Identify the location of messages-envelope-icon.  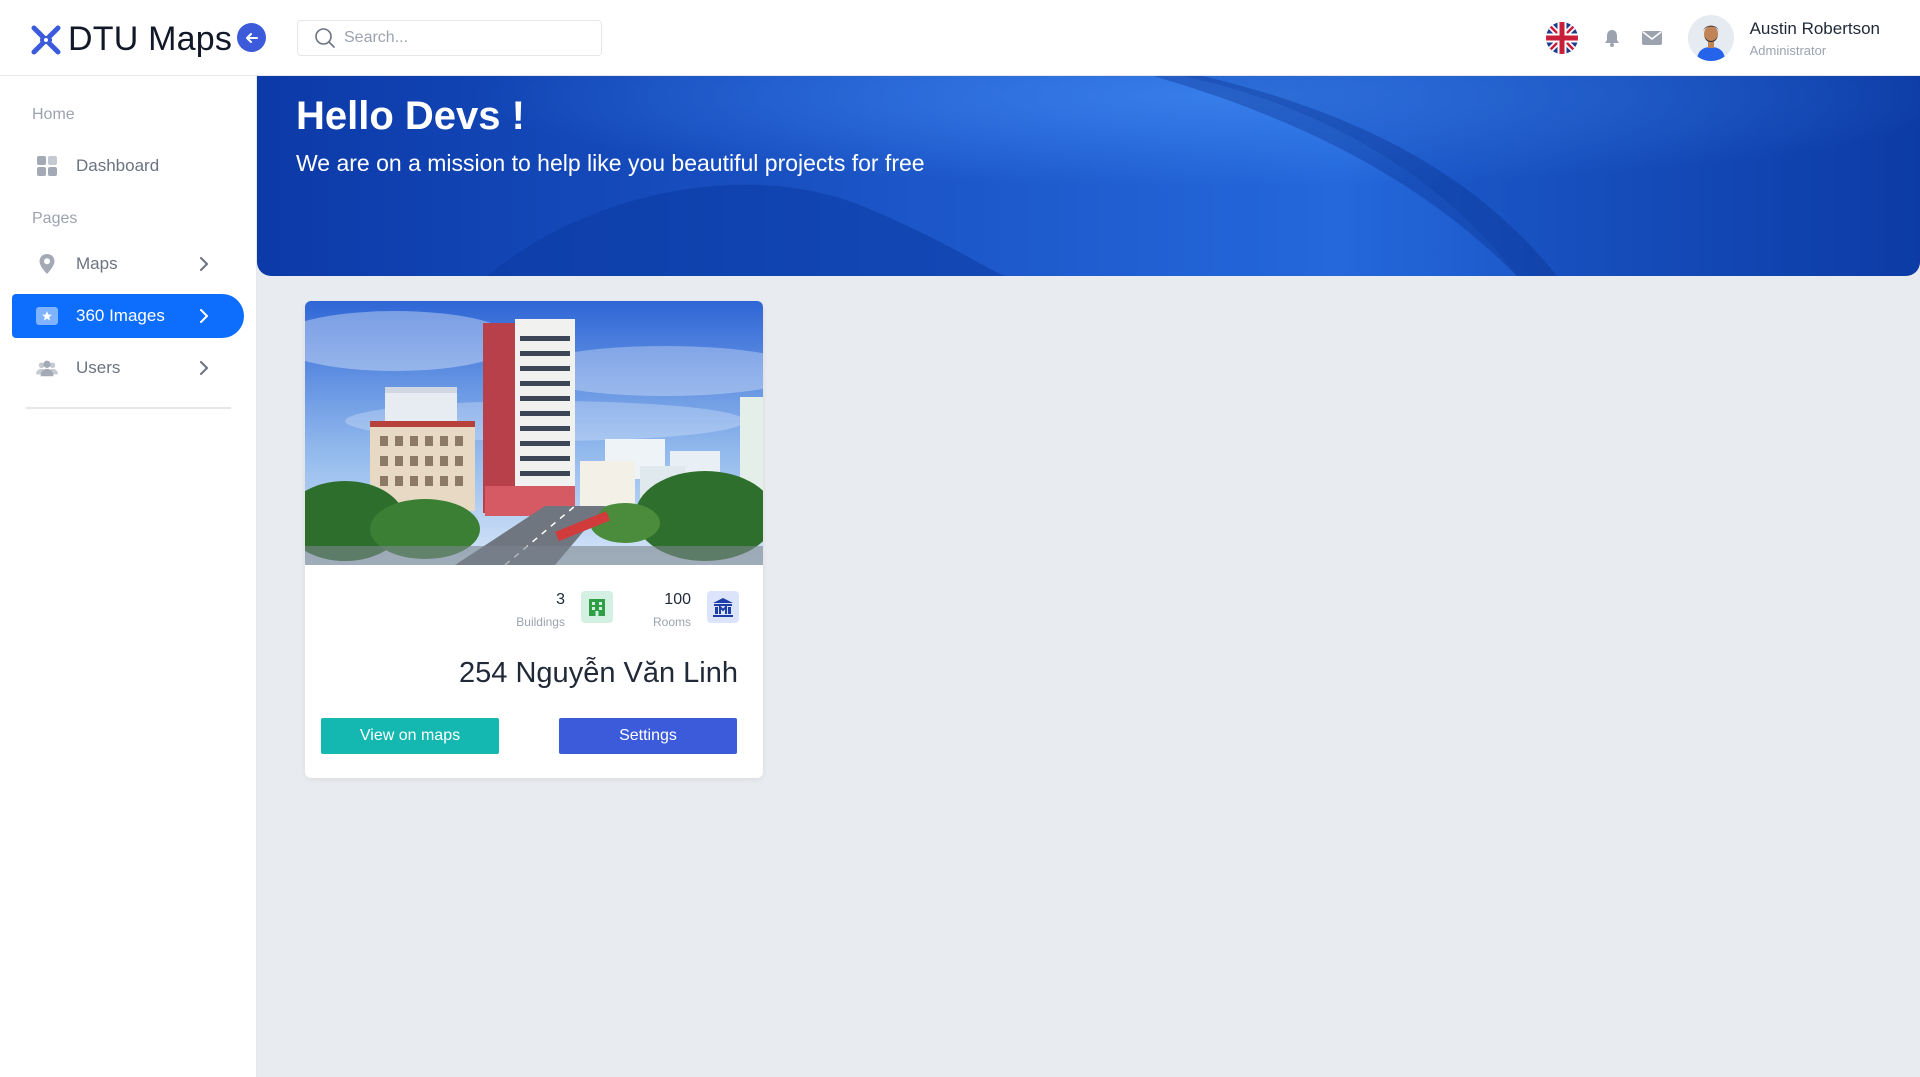
(1652, 38).